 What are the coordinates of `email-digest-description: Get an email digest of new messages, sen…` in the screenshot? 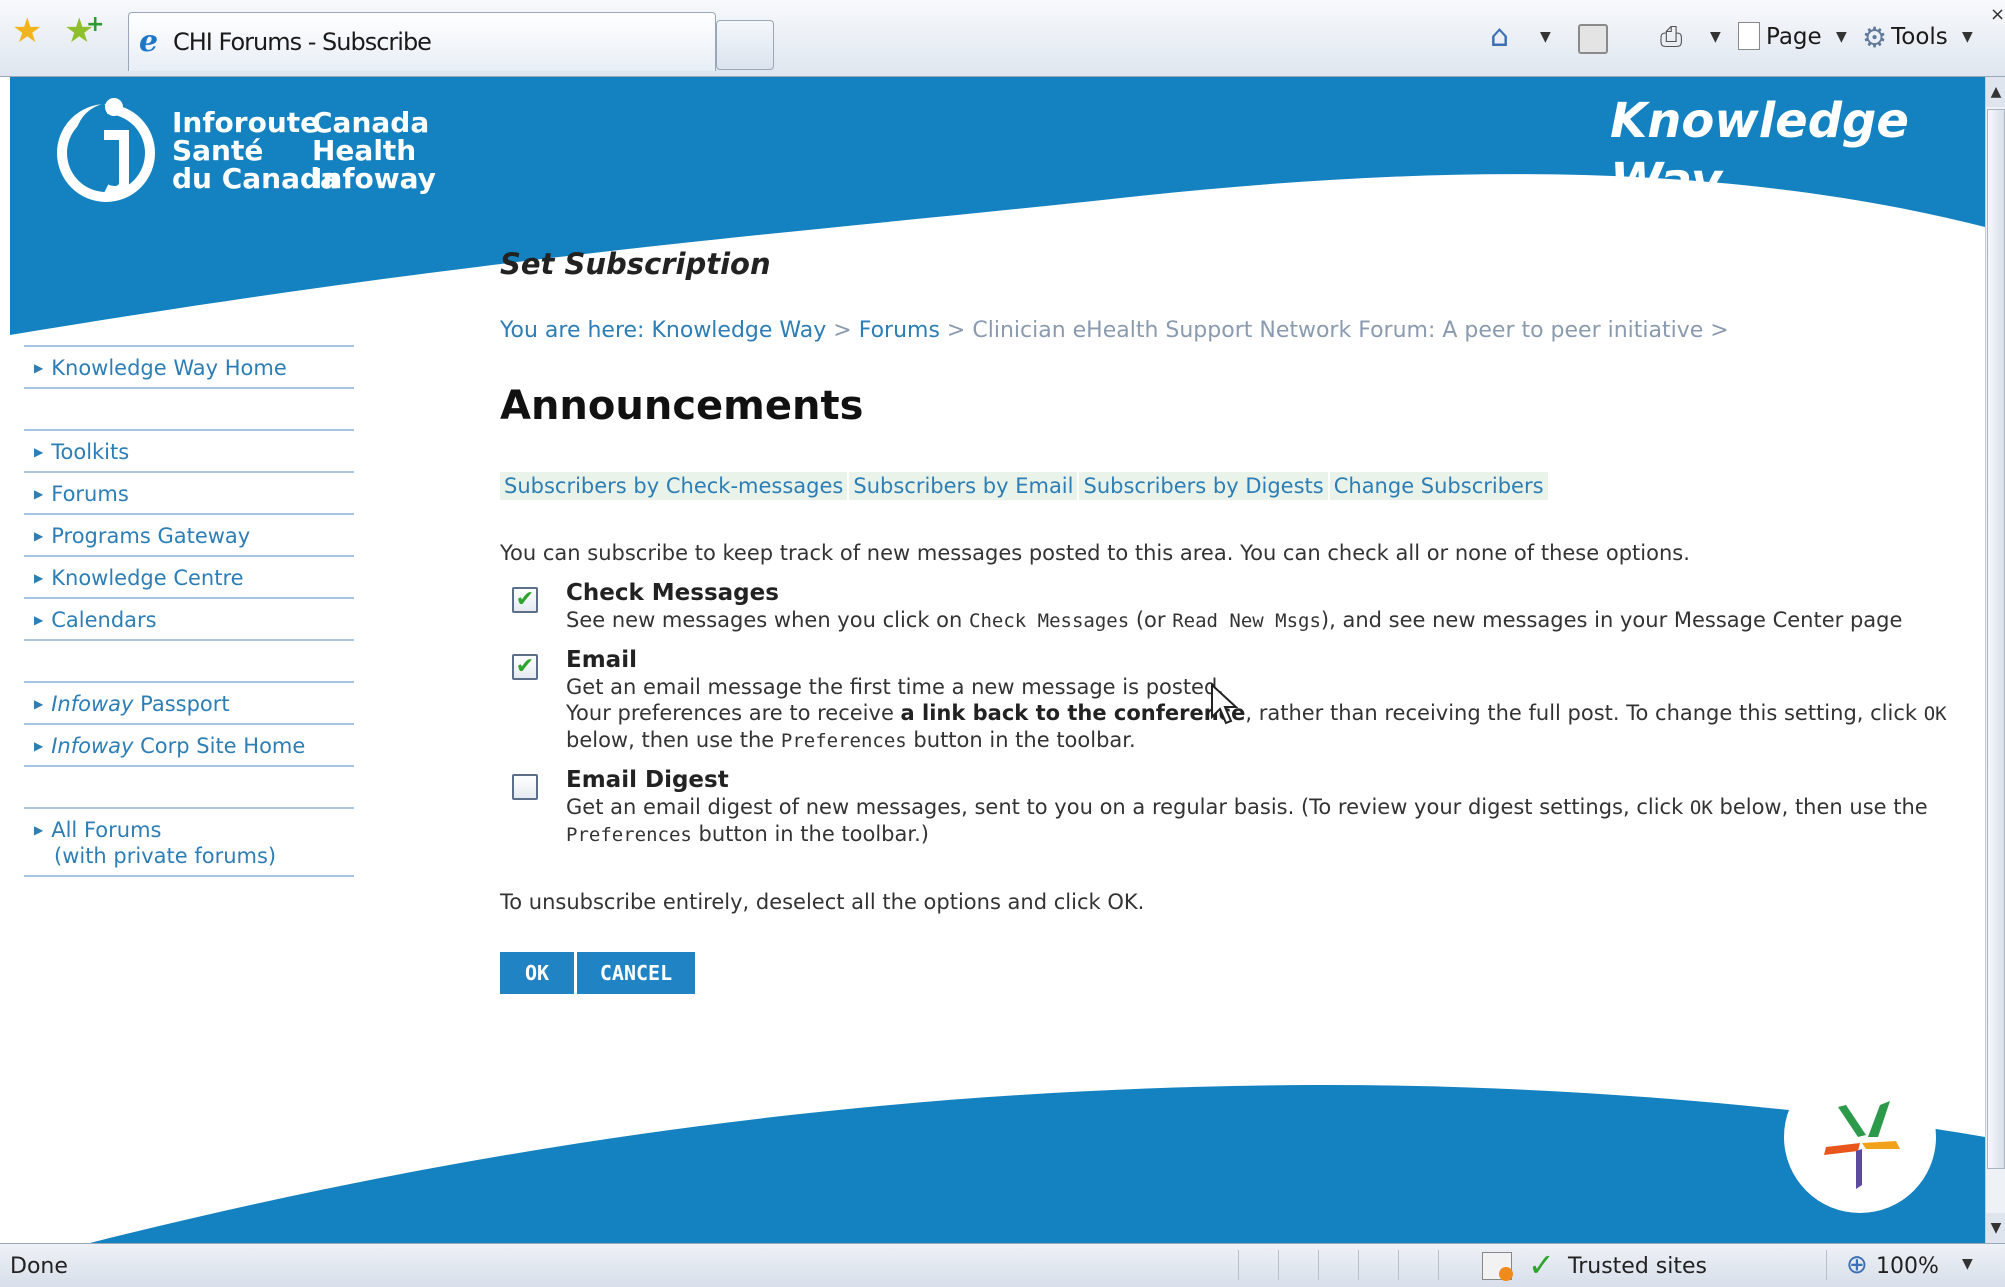 It's located at (1247, 820).